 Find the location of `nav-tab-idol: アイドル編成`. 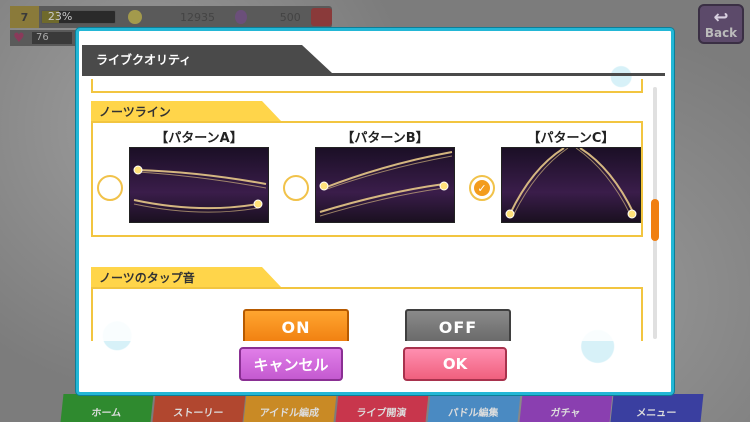

nav-tab-idol: アイドル編成 is located at coordinates (290, 408).